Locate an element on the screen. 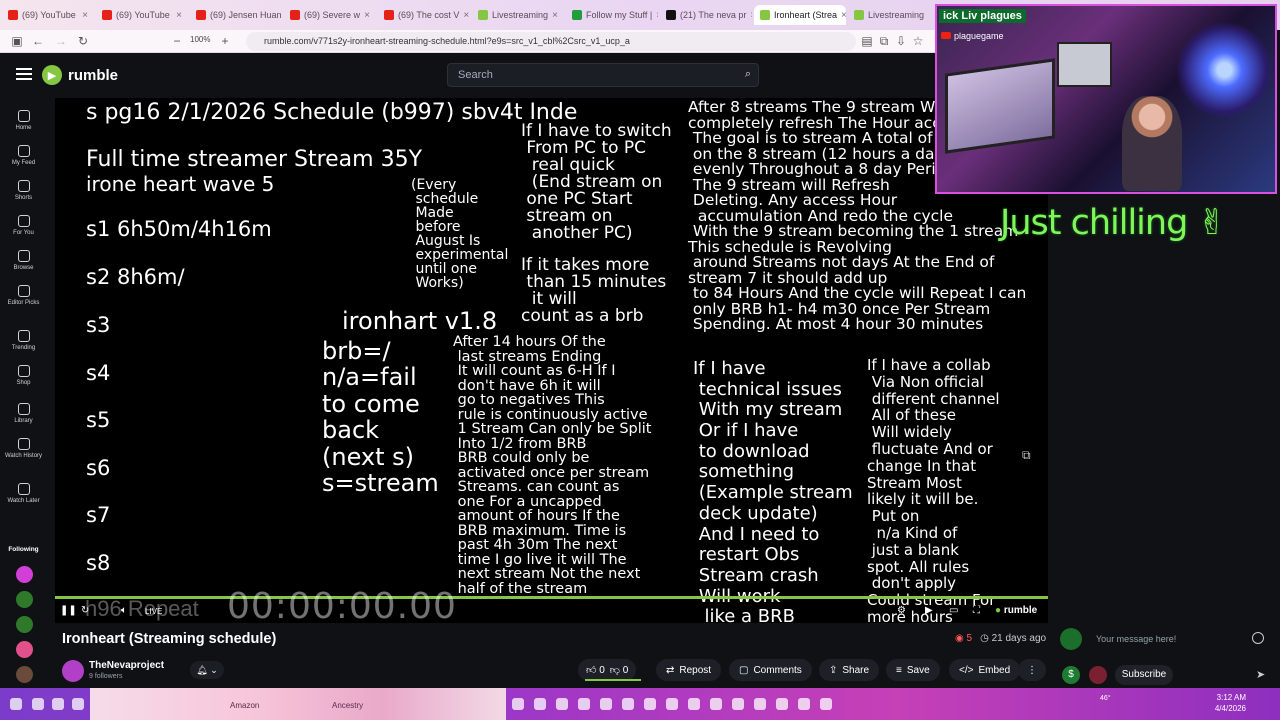 The height and width of the screenshot is (720, 1280). download-icon: ⇩ is located at coordinates (901, 41).